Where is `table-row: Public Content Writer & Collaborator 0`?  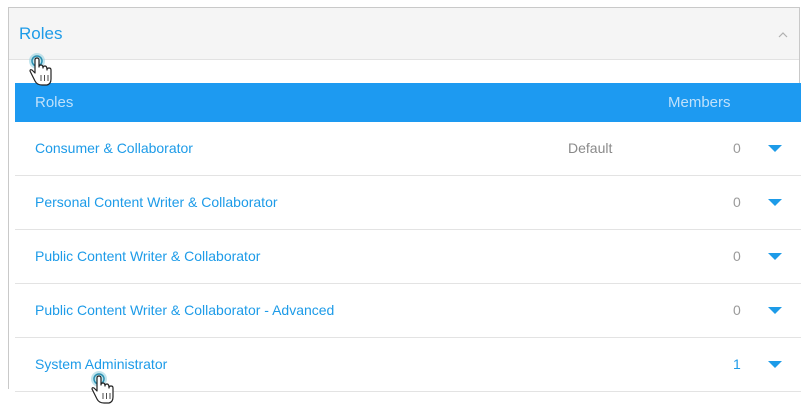 table-row: Public Content Writer & Collaborator 0 is located at coordinates (408, 257).